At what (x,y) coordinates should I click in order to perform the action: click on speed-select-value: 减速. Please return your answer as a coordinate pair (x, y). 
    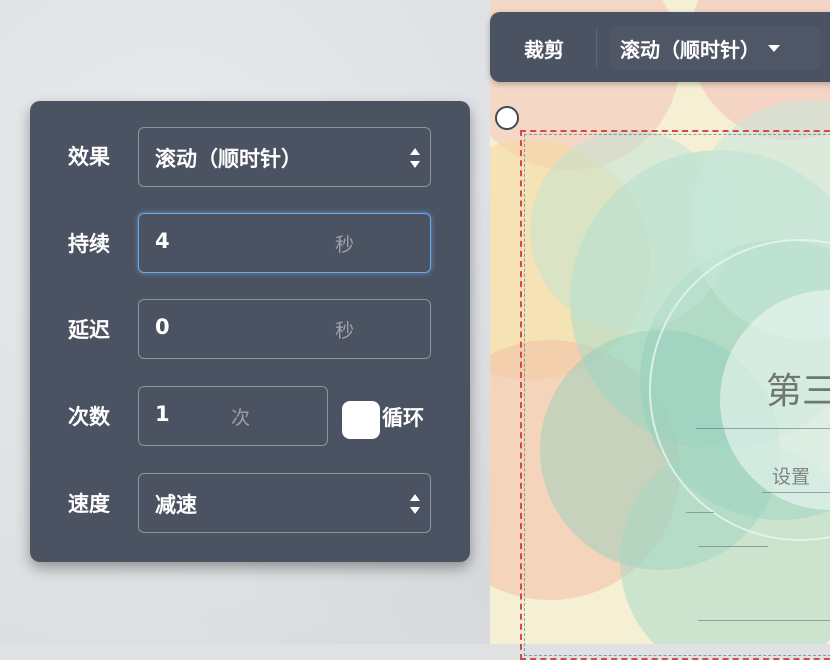
    Looking at the image, I should click on (176, 505).